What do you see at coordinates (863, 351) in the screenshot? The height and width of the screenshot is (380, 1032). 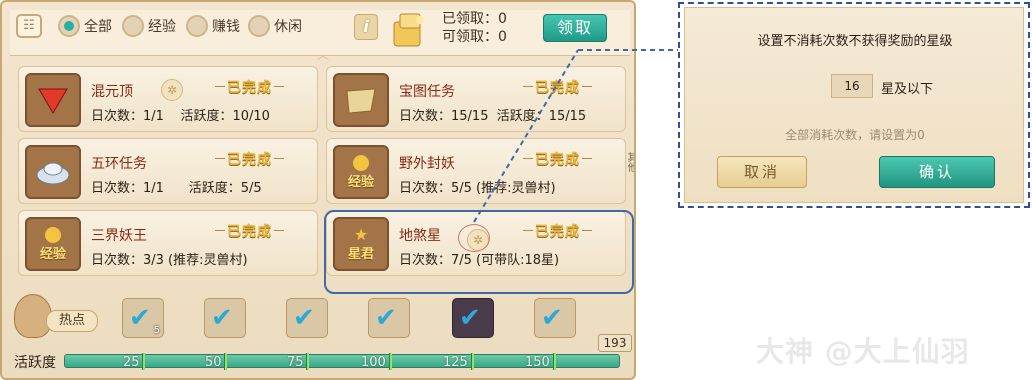 I see `watermark: 大神 @大上仙羽` at bounding box center [863, 351].